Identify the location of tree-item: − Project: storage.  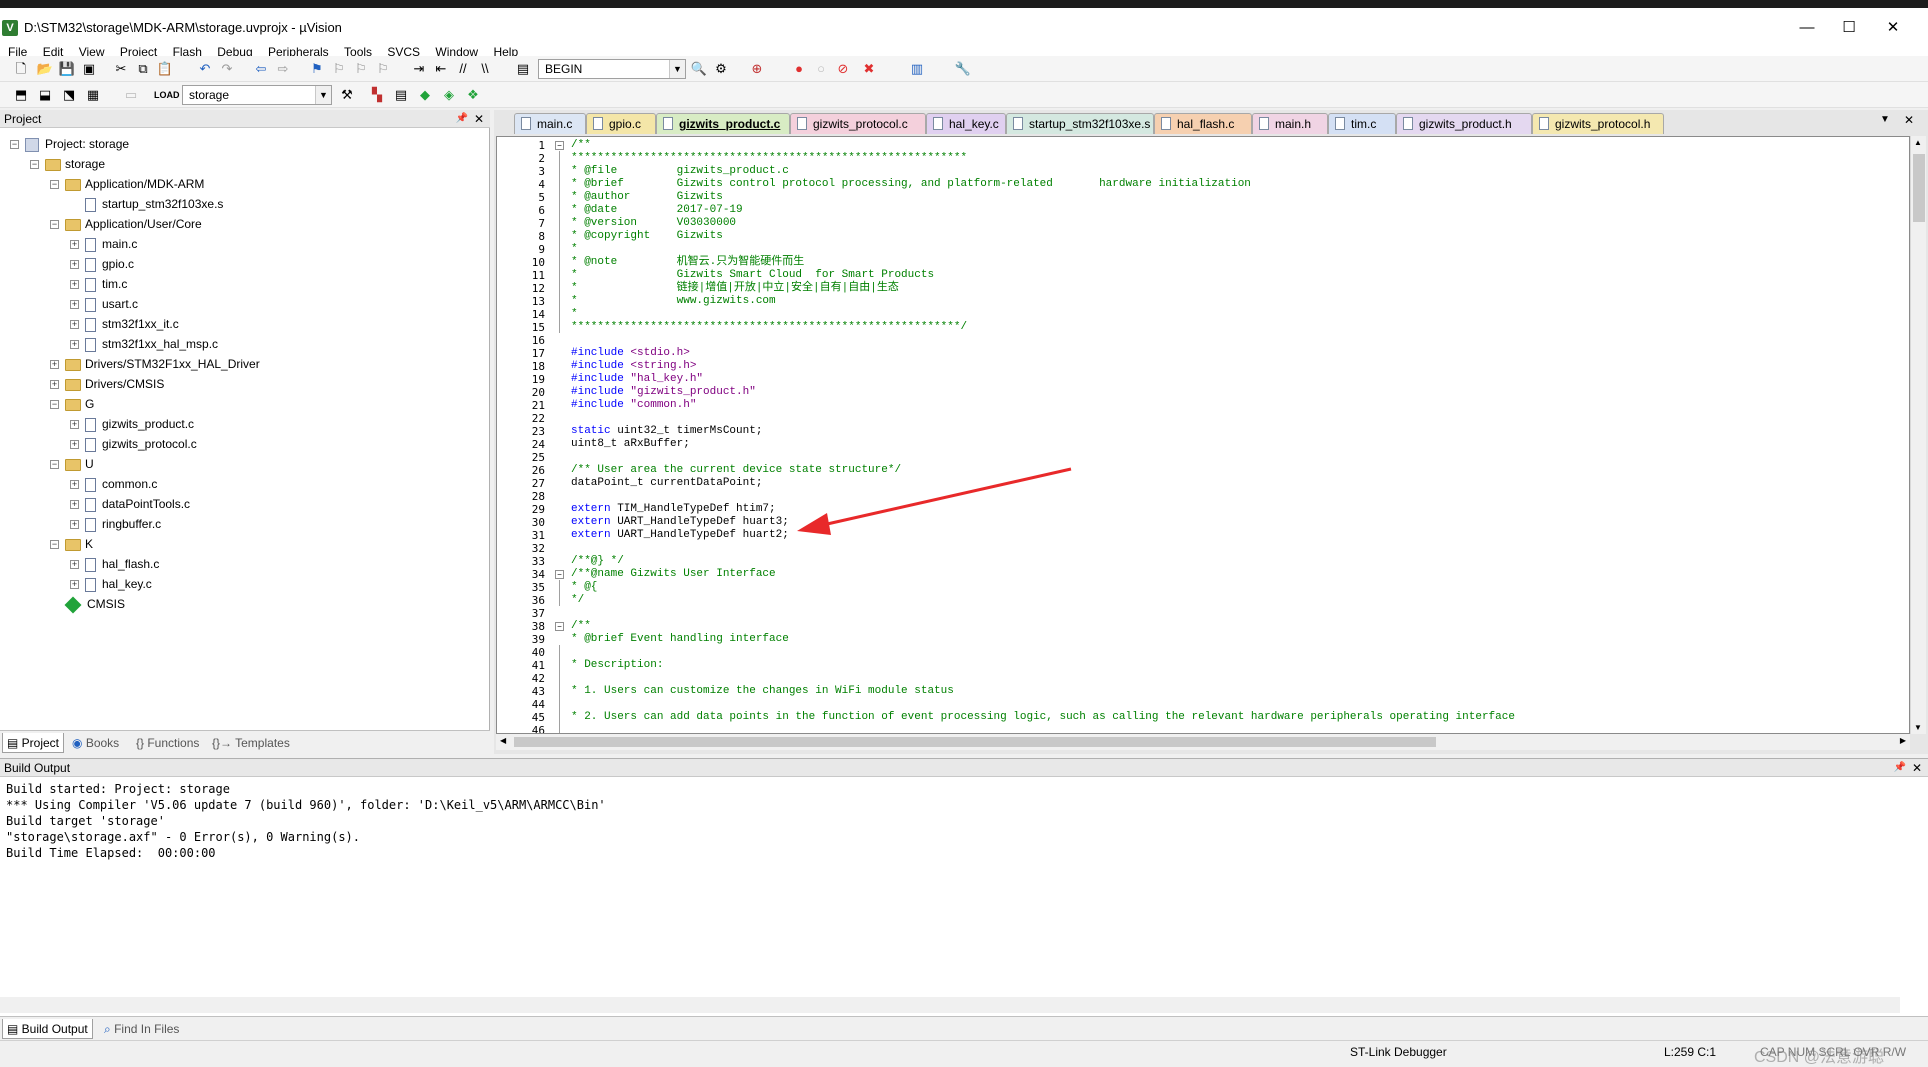
(69, 144).